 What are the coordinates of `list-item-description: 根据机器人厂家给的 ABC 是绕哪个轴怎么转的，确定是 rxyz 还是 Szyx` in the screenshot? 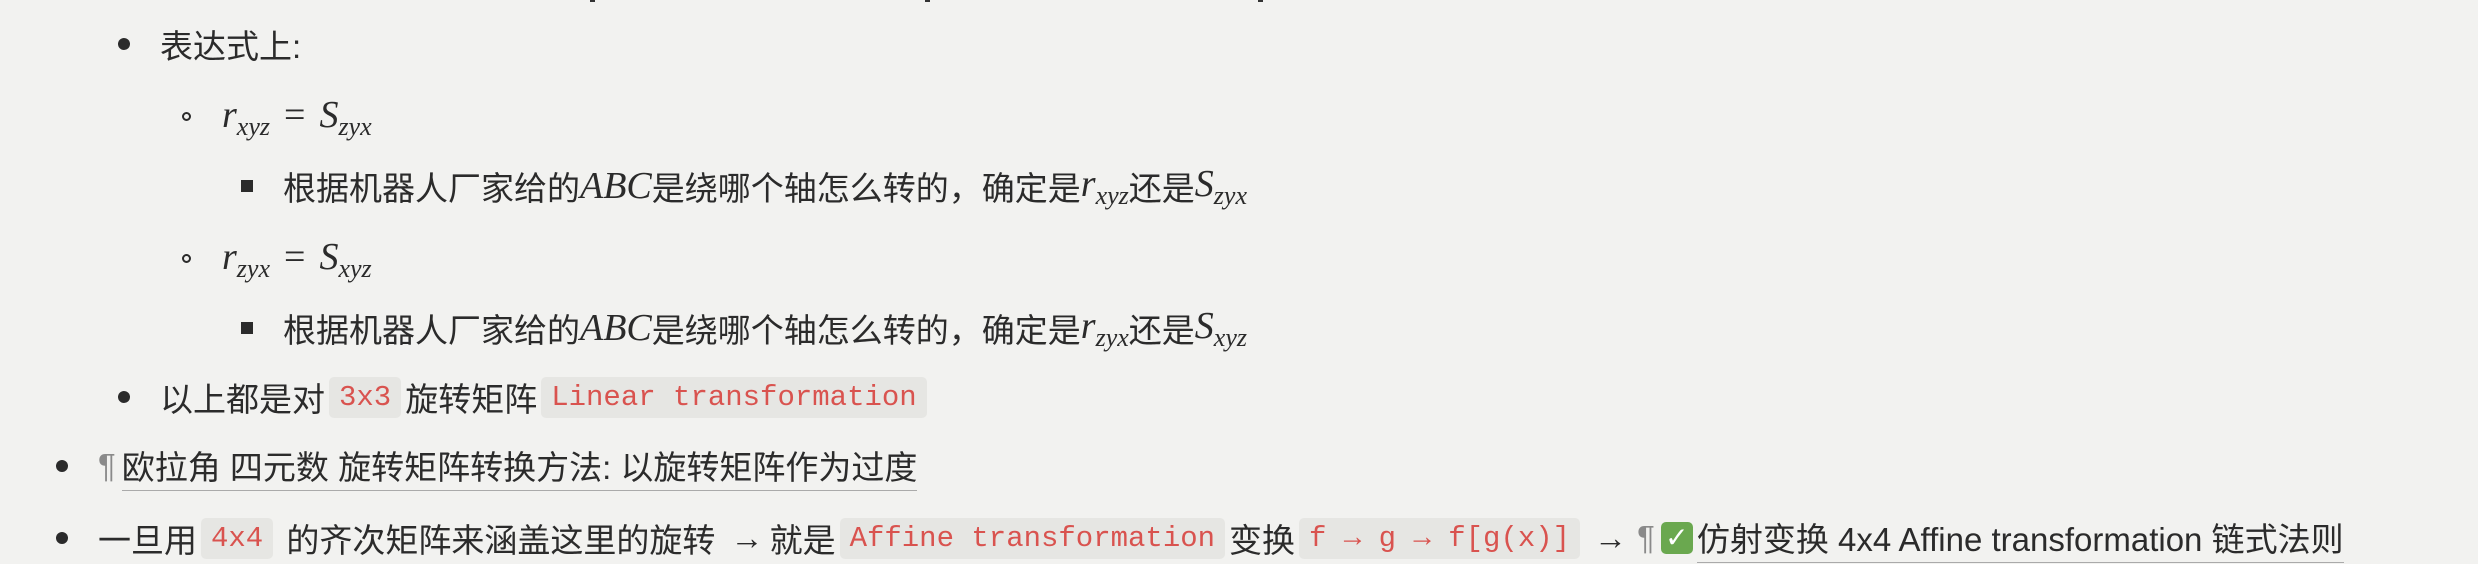 It's located at (765, 186).